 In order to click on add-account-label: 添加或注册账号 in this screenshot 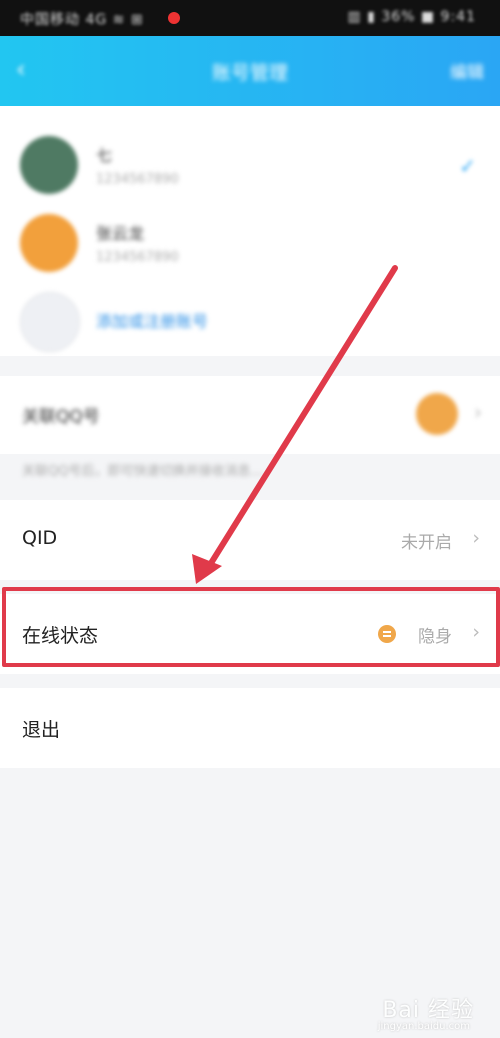, I will do `click(152, 321)`.